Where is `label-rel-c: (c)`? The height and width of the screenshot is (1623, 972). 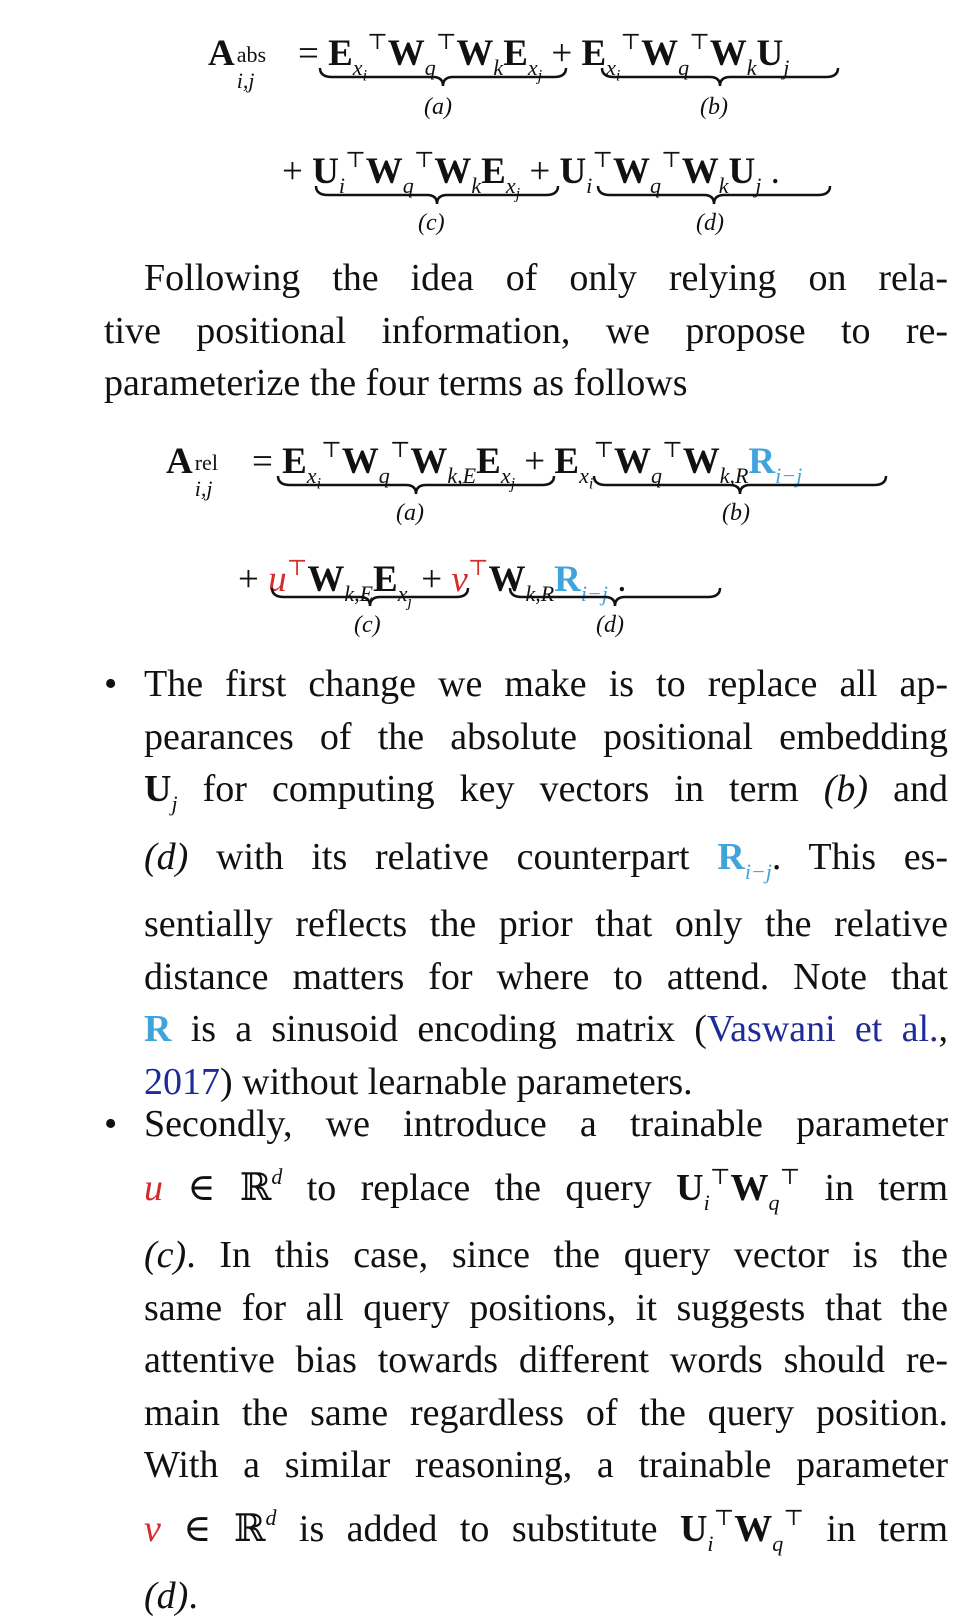 label-rel-c: (c) is located at coordinates (367, 625).